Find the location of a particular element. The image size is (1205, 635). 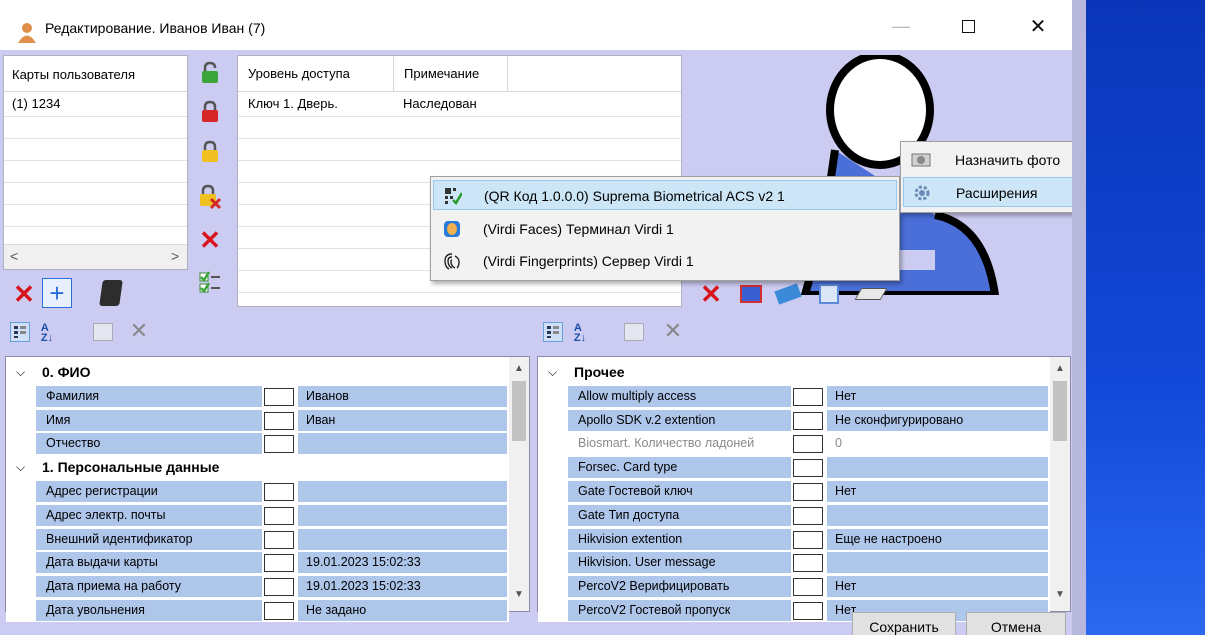

maximize-button is located at coordinates (968, 26).